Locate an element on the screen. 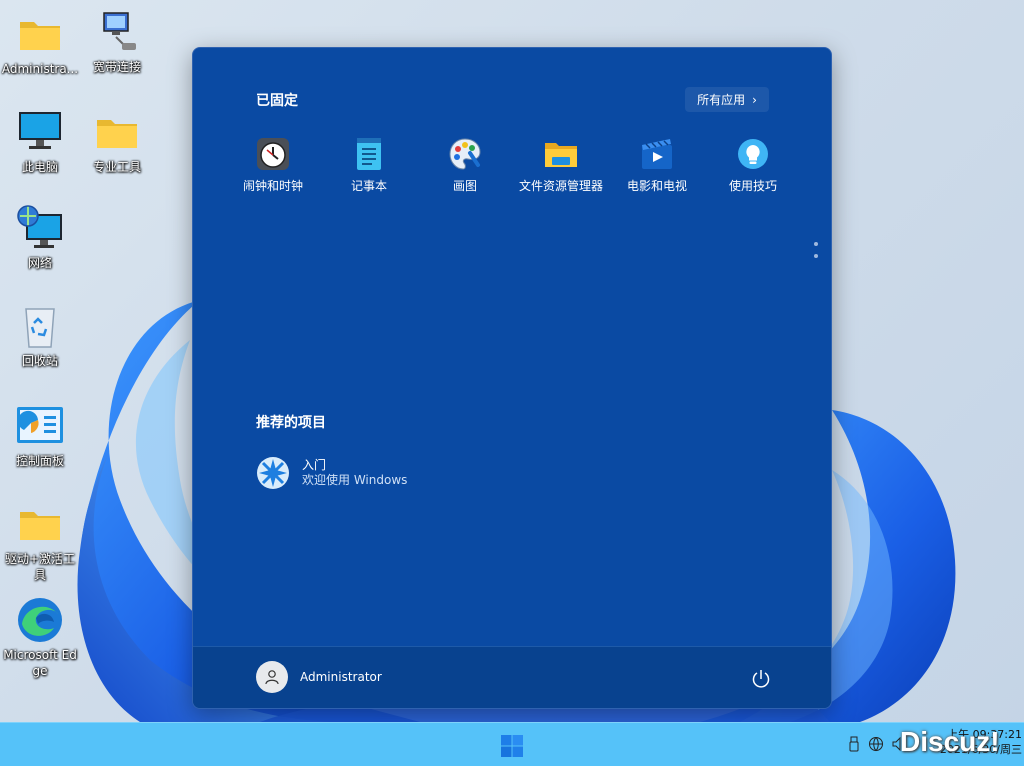 The height and width of the screenshot is (766, 1024). pinned-page-indicator is located at coordinates (816, 254).